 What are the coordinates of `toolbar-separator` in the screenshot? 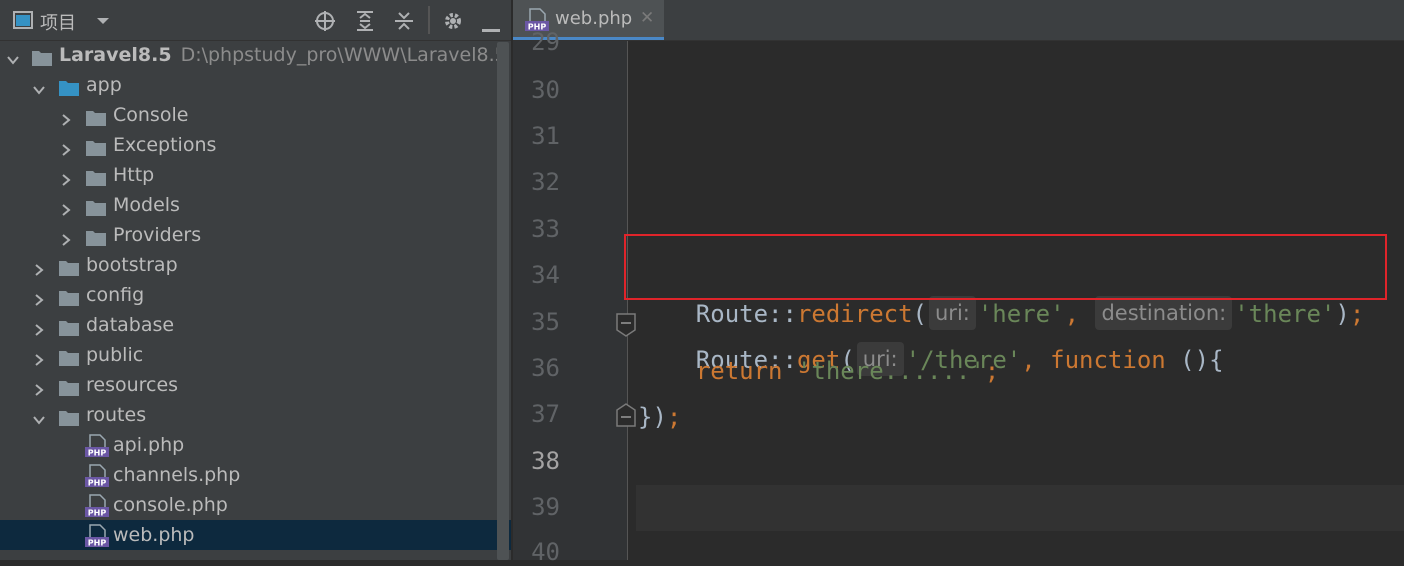 It's located at (429, 22).